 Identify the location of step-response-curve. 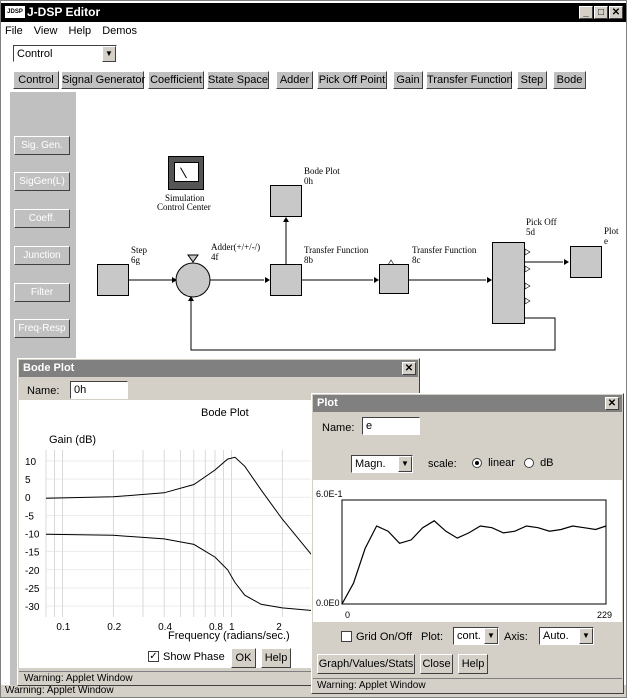
(474, 562).